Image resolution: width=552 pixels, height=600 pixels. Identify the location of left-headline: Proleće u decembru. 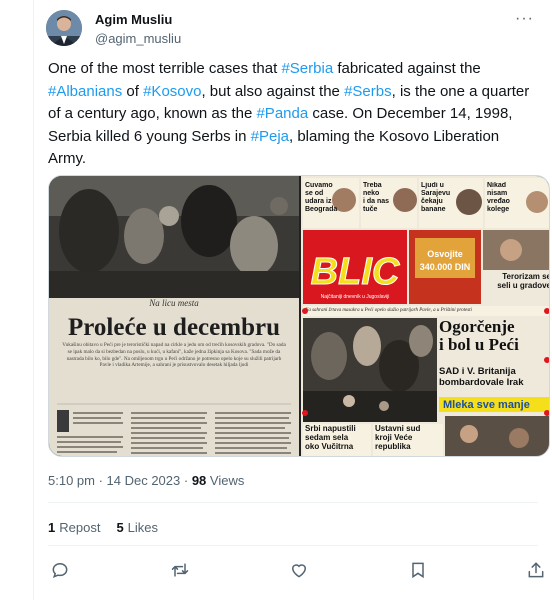
(174, 327).